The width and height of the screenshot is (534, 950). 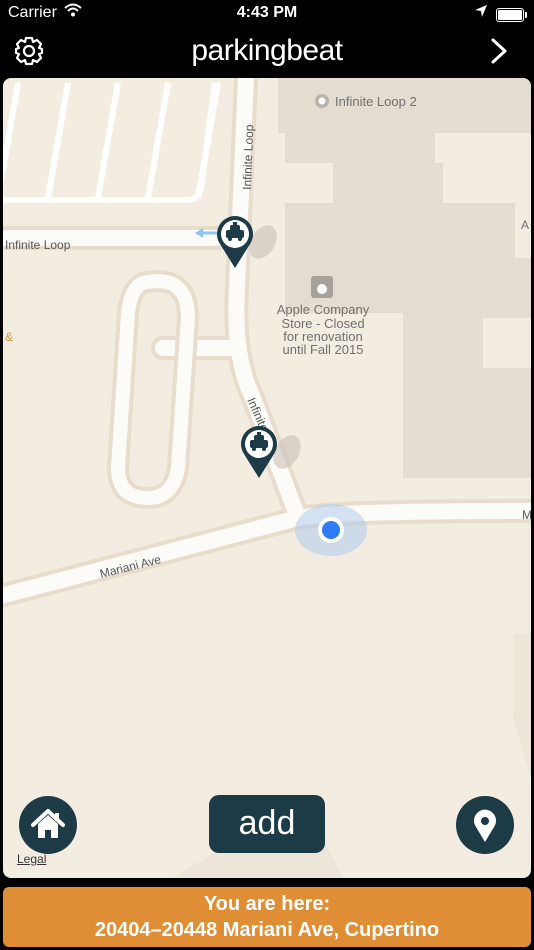 What do you see at coordinates (499, 51) in the screenshot?
I see `chevron-right-icon` at bounding box center [499, 51].